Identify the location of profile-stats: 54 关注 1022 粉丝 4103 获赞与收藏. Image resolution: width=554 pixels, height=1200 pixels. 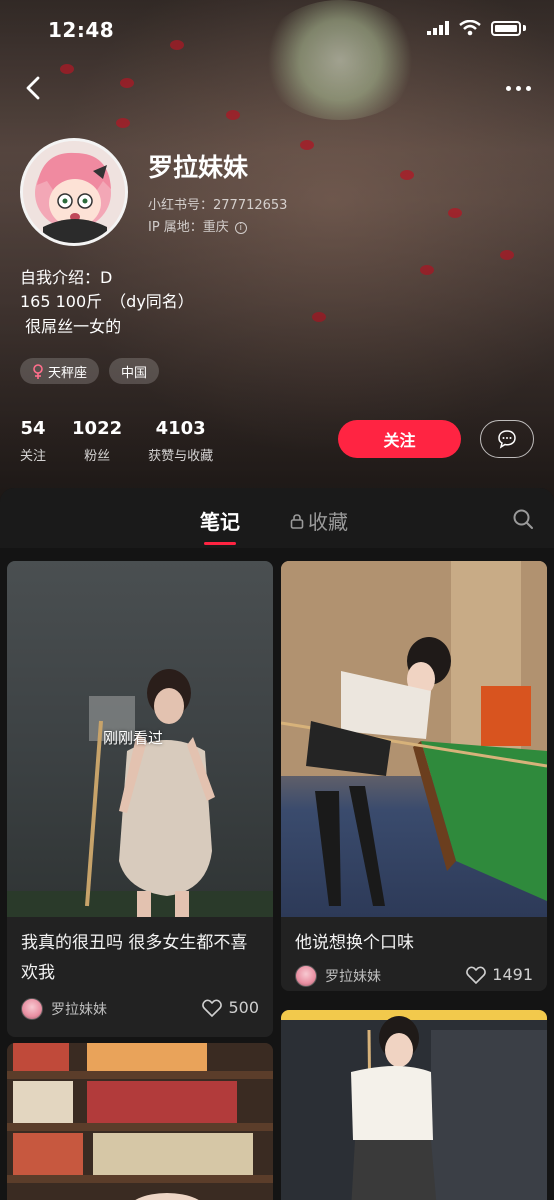
(116, 441).